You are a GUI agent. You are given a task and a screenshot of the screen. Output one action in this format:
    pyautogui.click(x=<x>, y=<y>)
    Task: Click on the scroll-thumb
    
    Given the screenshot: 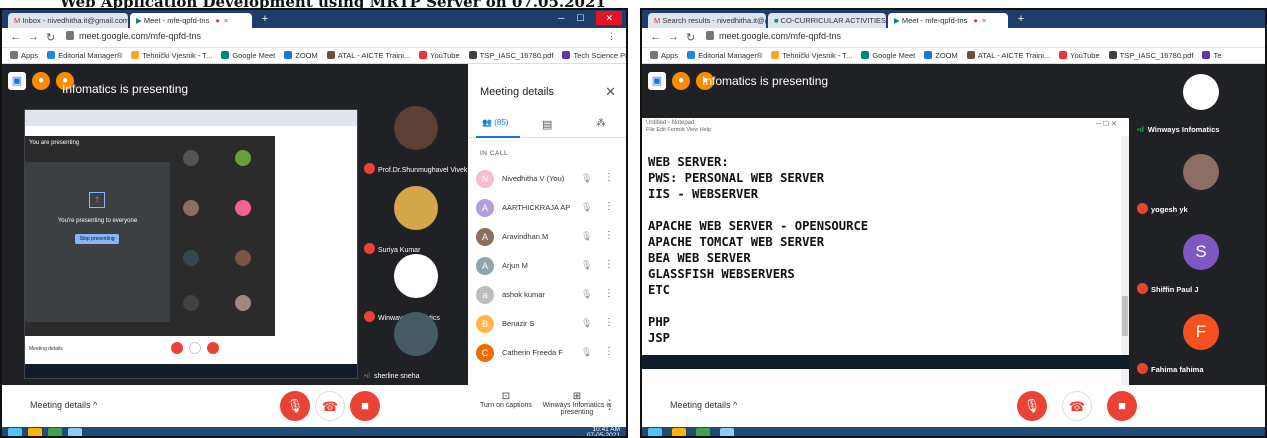 What is the action you would take?
    pyautogui.click(x=1125, y=316)
    